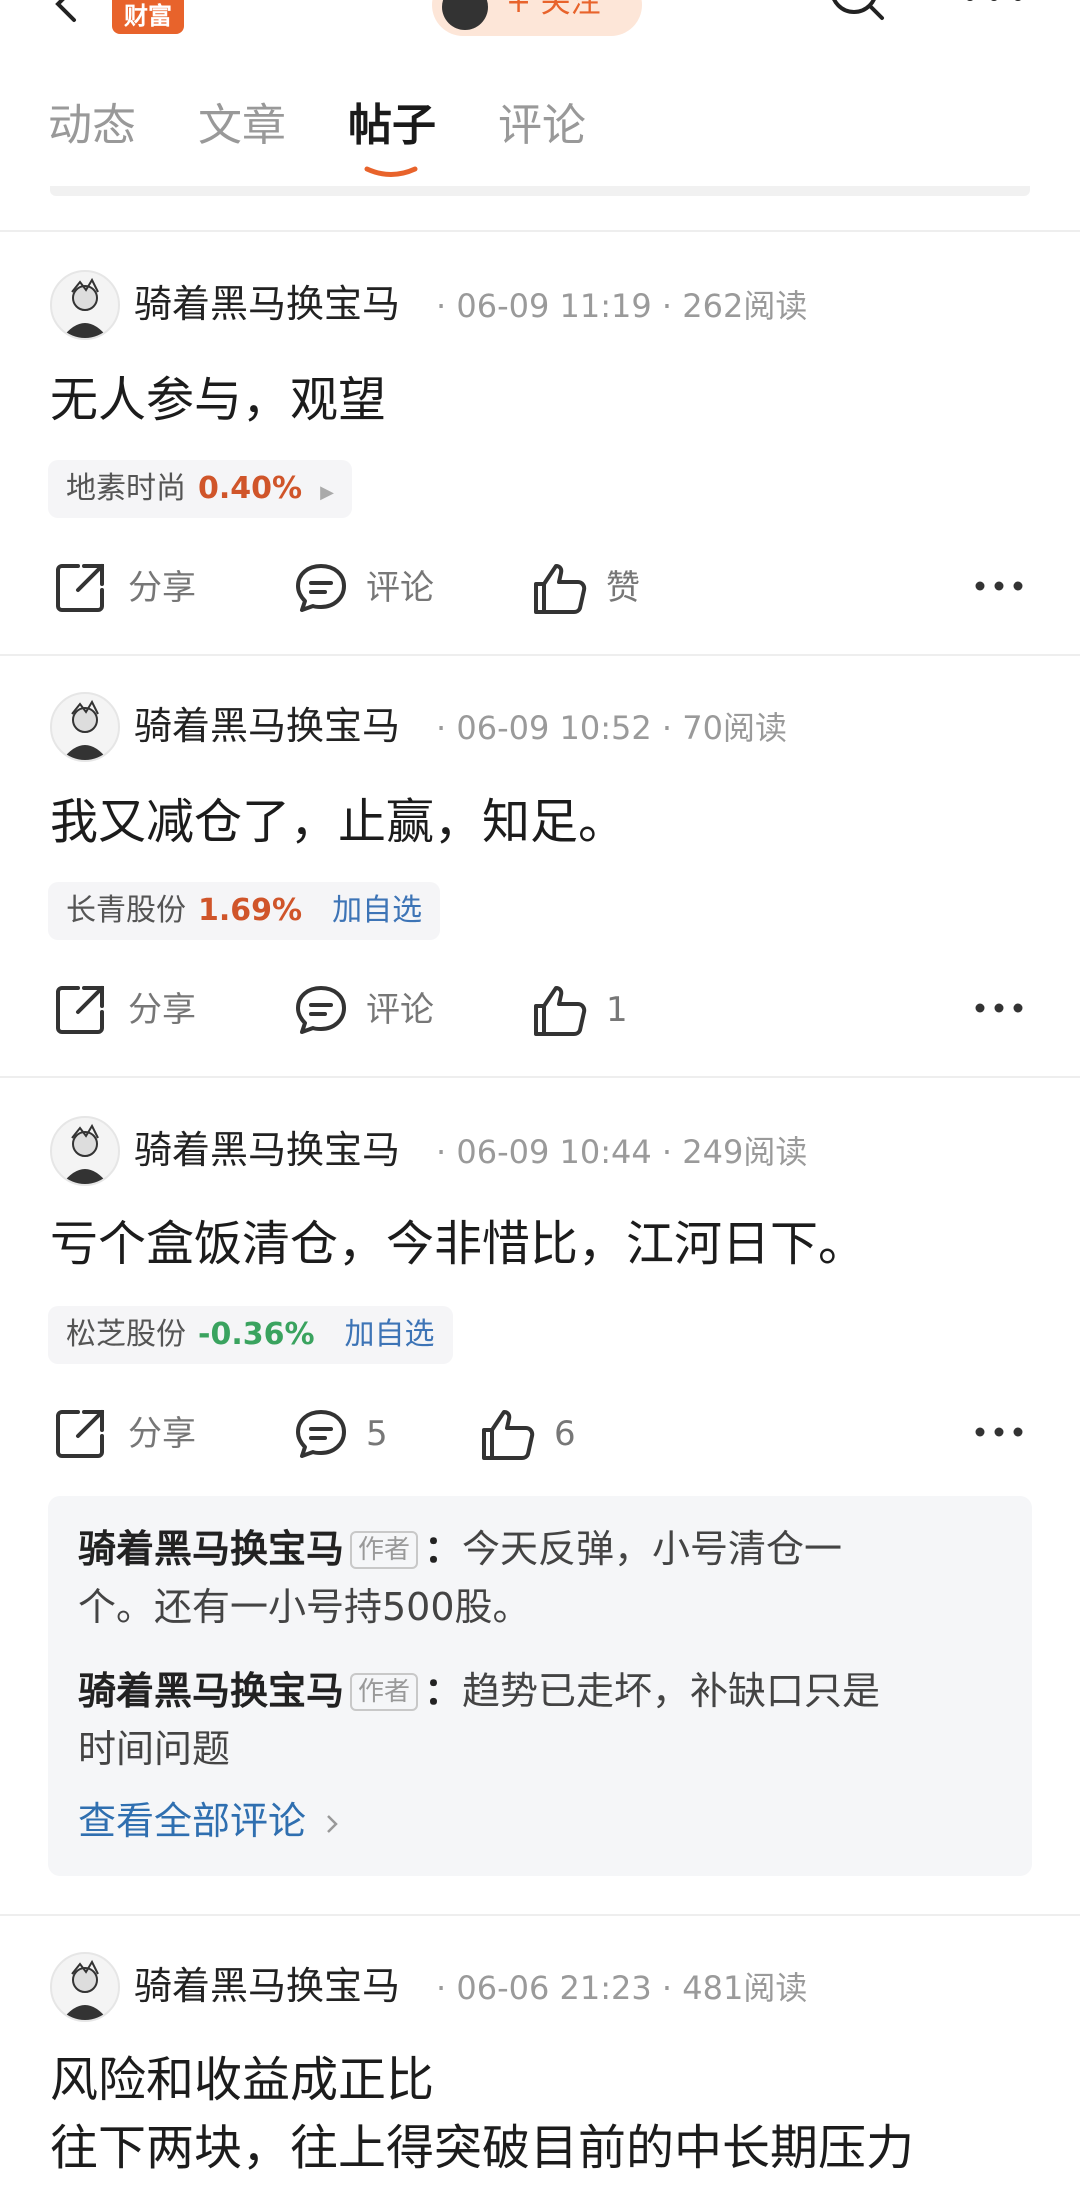  I want to click on post-actions: 分享 评论 赞, so click(540, 588).